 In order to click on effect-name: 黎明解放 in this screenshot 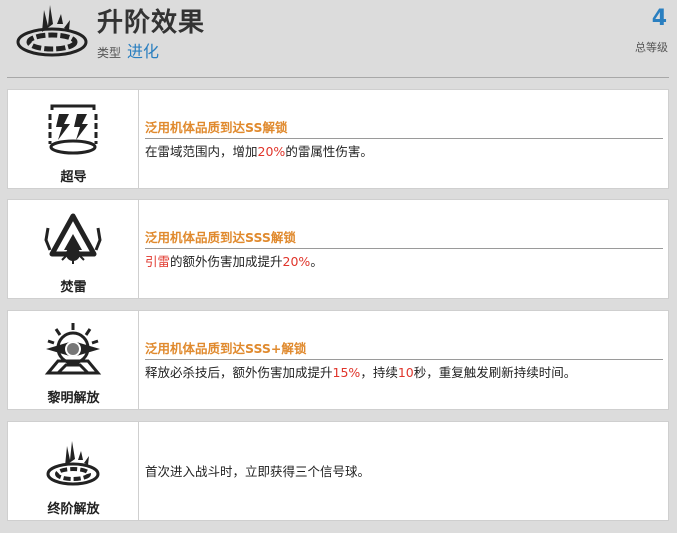, I will do `click(73, 398)`.